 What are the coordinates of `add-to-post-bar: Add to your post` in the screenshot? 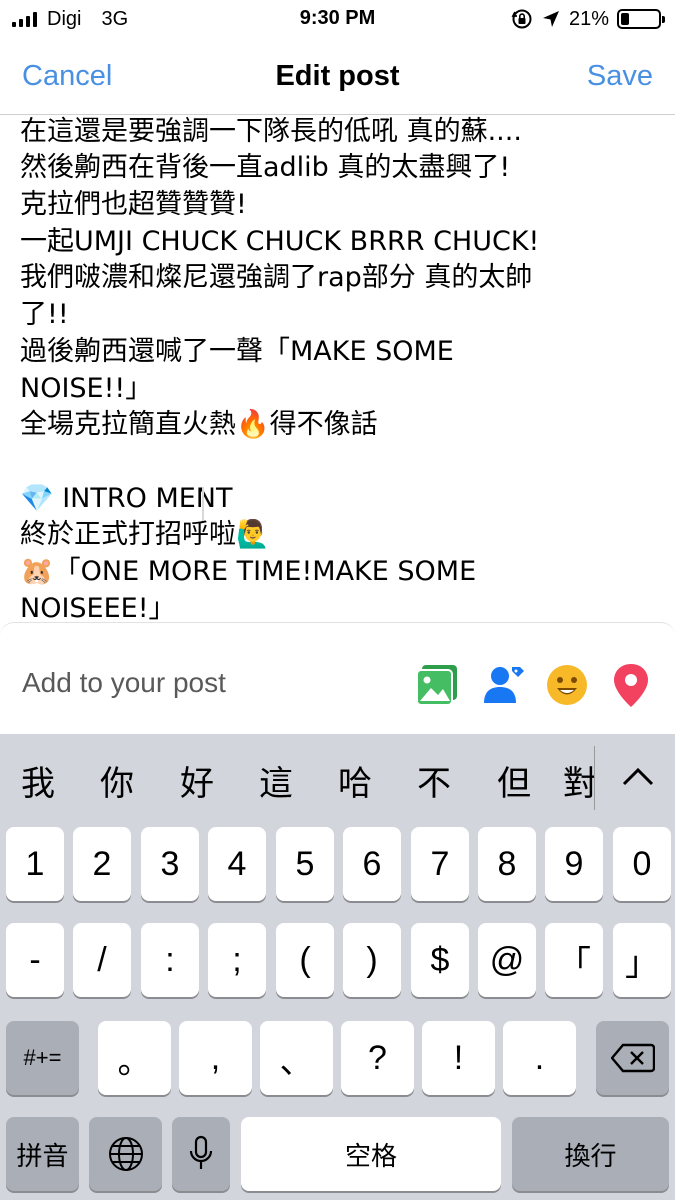 It's located at (337, 678).